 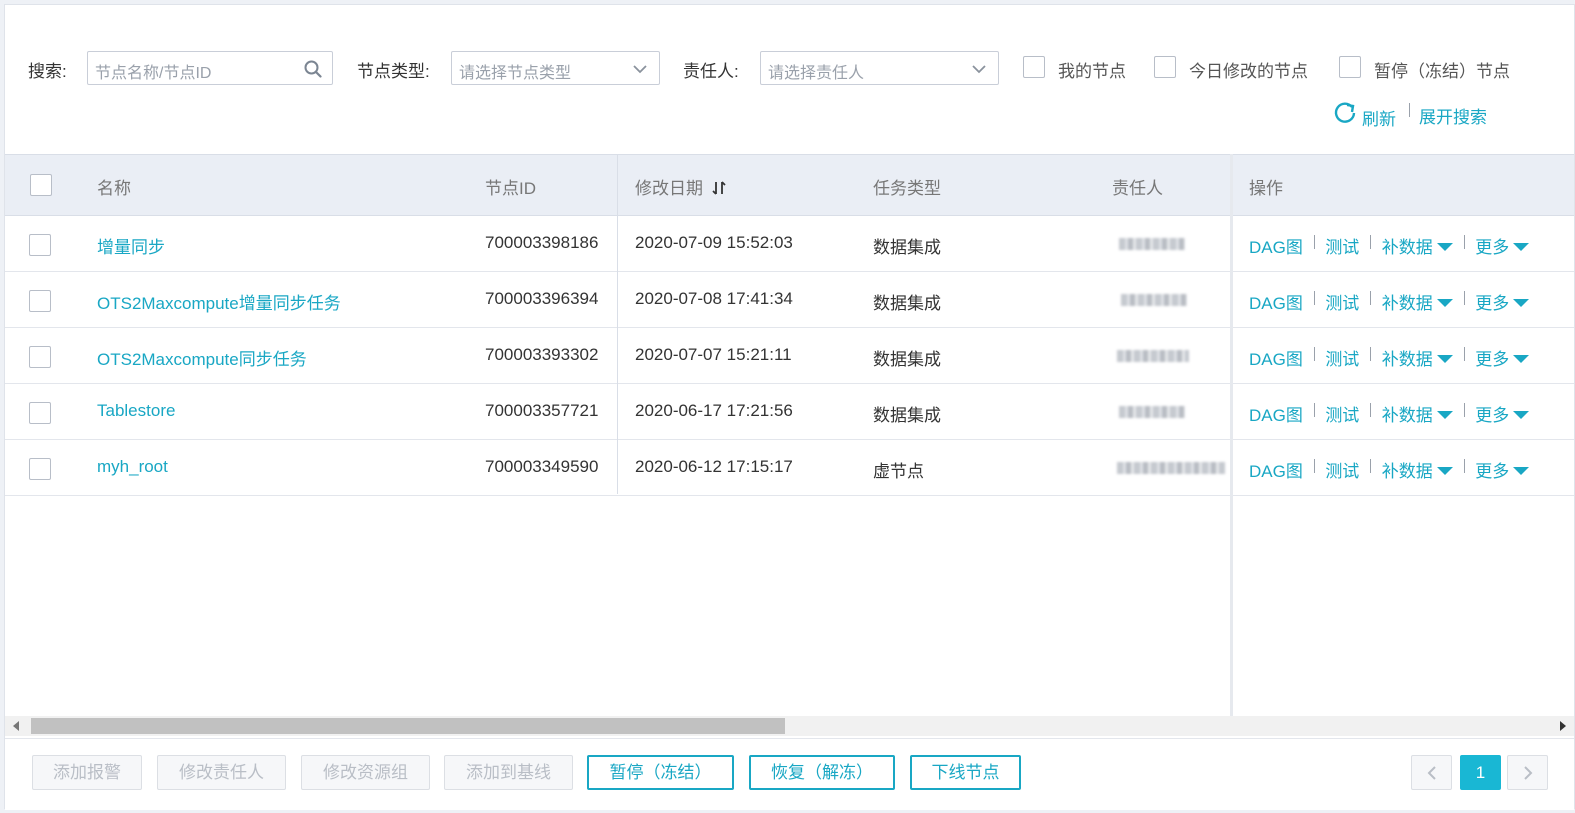 What do you see at coordinates (313, 69) in the screenshot?
I see `search-icon` at bounding box center [313, 69].